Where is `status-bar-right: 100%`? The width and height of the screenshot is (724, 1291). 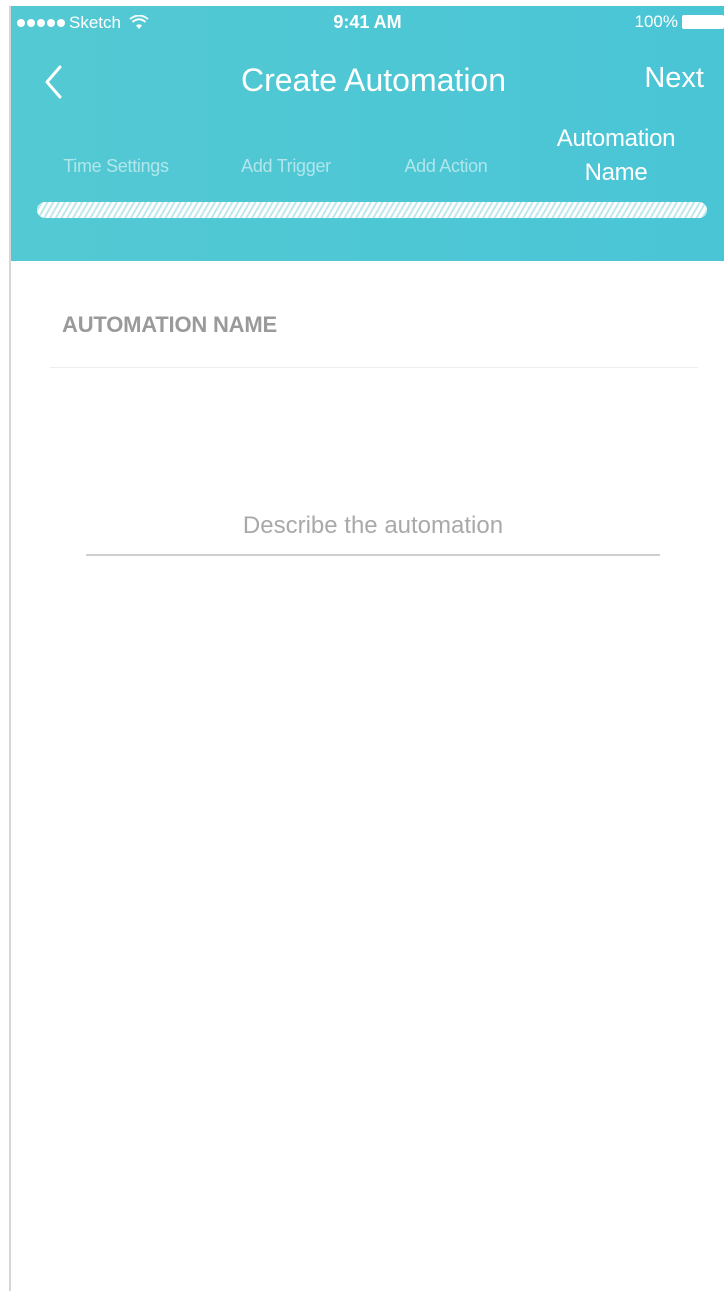 status-bar-right: 100% is located at coordinates (679, 22).